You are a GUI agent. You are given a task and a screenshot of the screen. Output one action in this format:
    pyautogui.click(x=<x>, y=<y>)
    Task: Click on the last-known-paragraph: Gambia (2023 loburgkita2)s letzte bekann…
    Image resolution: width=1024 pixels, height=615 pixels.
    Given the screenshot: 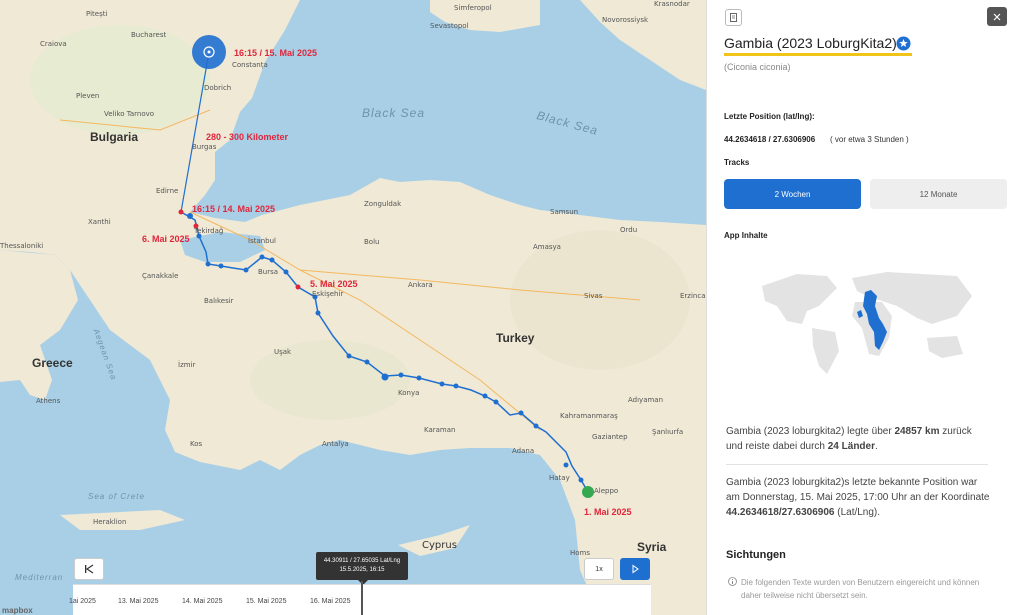 What is the action you would take?
    pyautogui.click(x=858, y=497)
    